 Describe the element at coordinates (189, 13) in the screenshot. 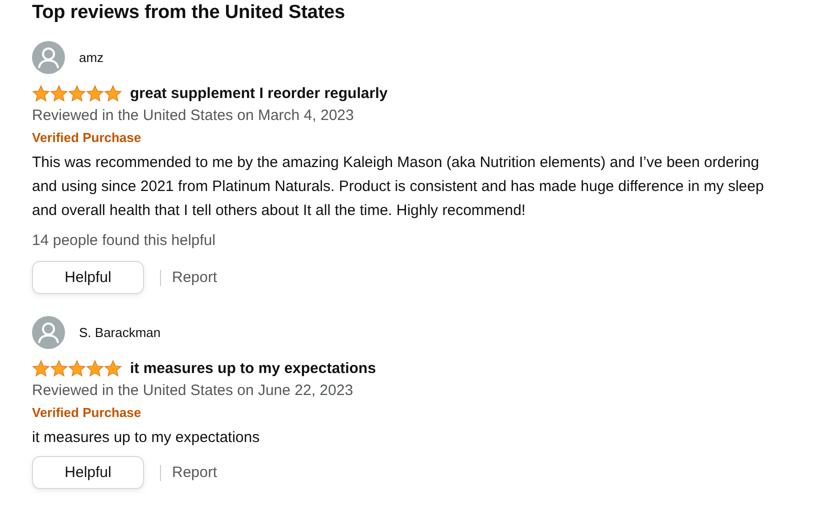

I see `section-heading: Top reviews from the United States` at that location.